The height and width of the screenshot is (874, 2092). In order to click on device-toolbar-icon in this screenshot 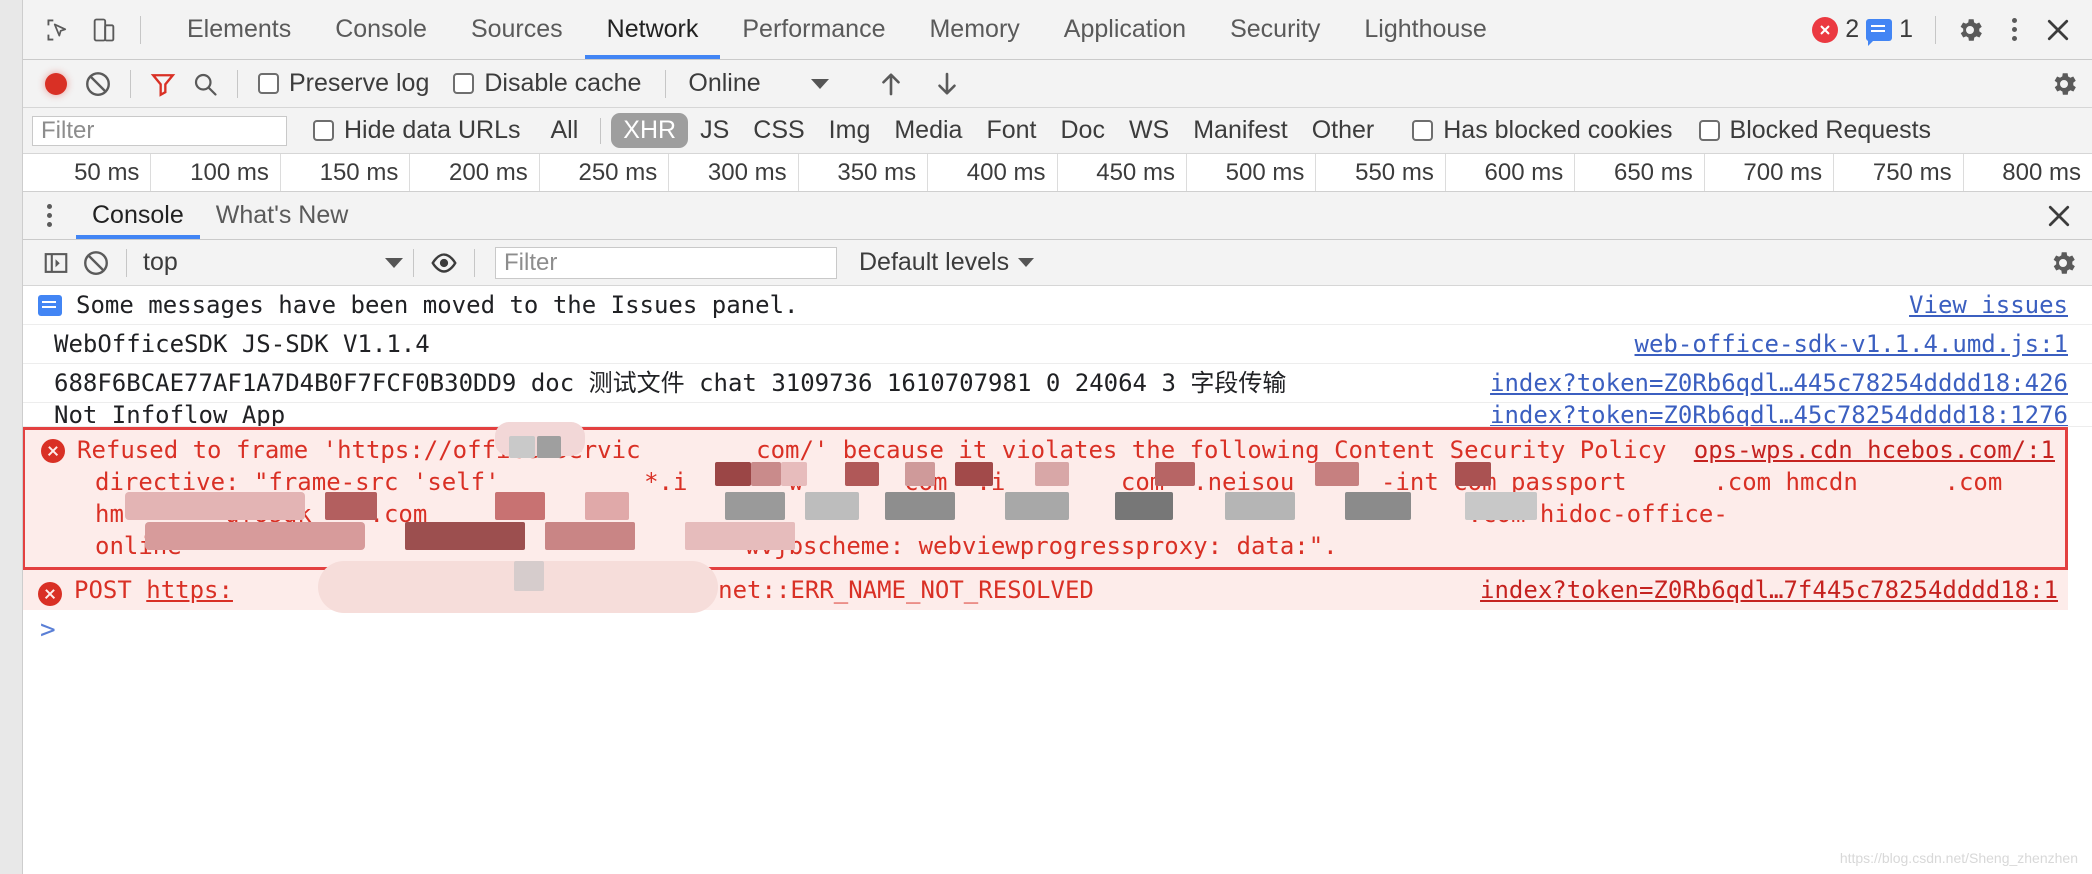, I will do `click(104, 30)`.